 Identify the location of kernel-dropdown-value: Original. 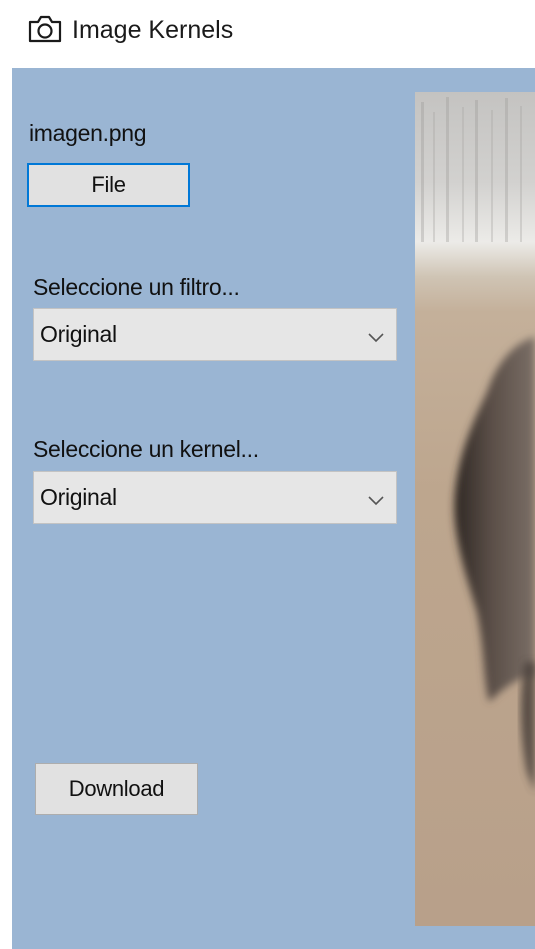
(78, 497).